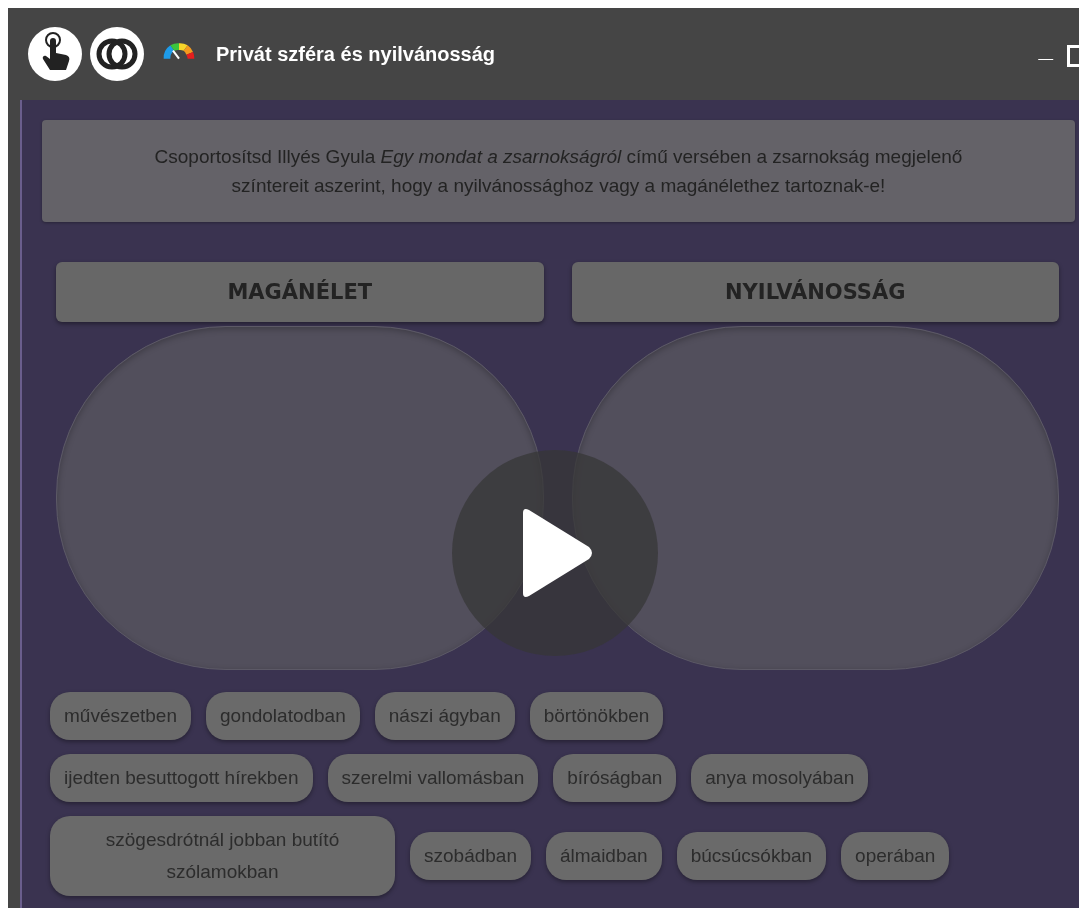  Describe the element at coordinates (470, 856) in the screenshot. I see `answer-chip: szobádban` at that location.